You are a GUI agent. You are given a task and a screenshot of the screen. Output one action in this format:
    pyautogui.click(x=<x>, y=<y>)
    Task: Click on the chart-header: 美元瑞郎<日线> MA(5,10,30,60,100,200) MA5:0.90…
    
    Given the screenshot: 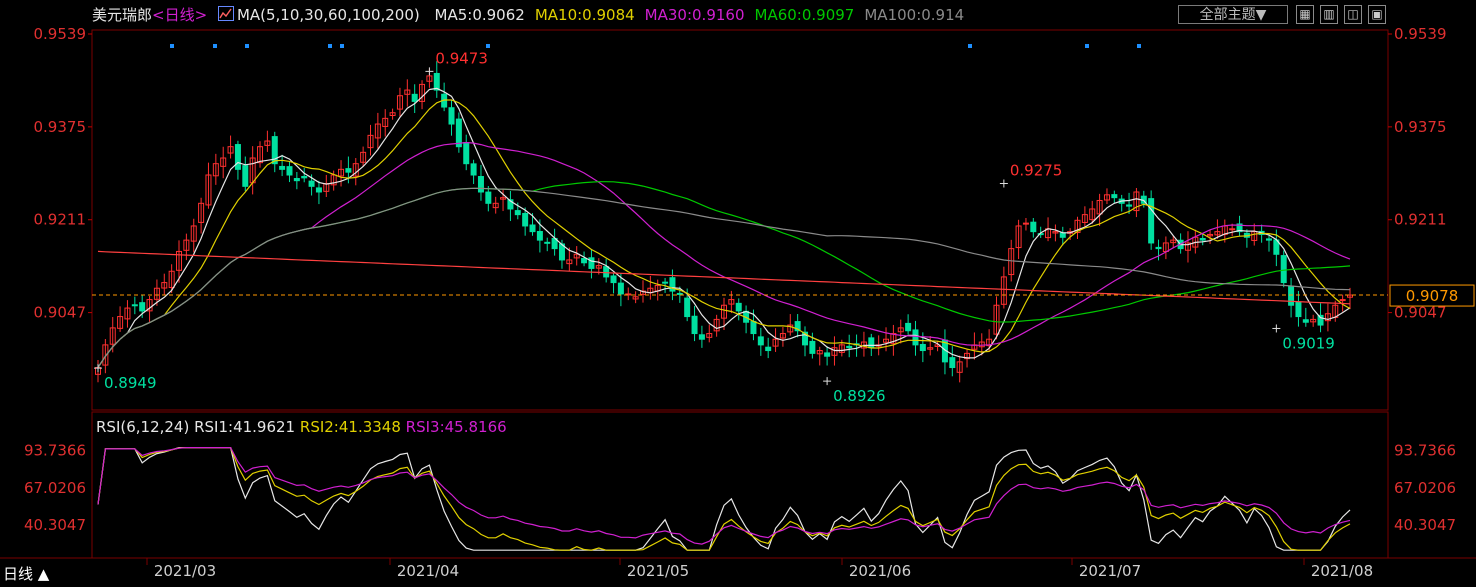 What is the action you would take?
    pyautogui.click(x=528, y=14)
    